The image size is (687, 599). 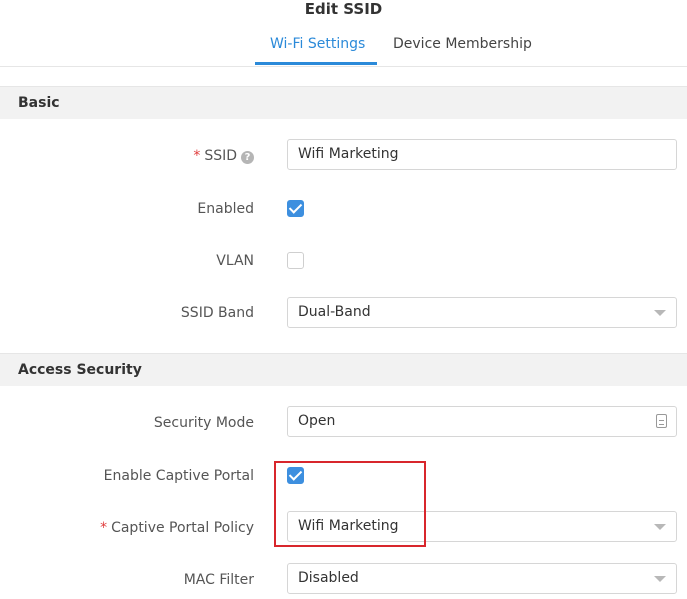 I want to click on ssid-input-value: Wifi Marketing, so click(x=348, y=154).